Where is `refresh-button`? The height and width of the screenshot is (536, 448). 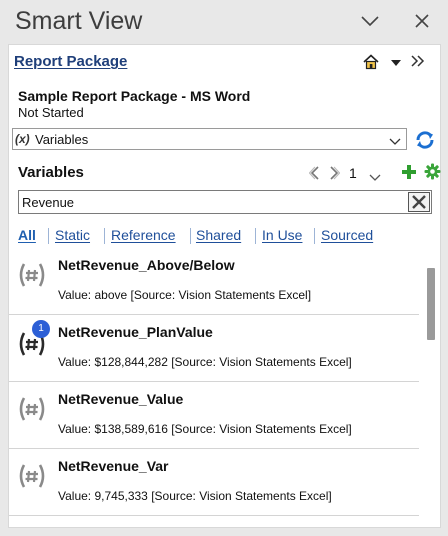
refresh-button is located at coordinates (425, 140).